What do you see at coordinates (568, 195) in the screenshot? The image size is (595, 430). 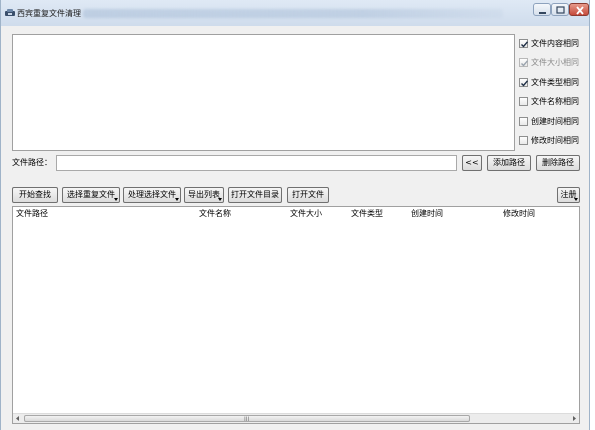 I see `register-button: 注册` at bounding box center [568, 195].